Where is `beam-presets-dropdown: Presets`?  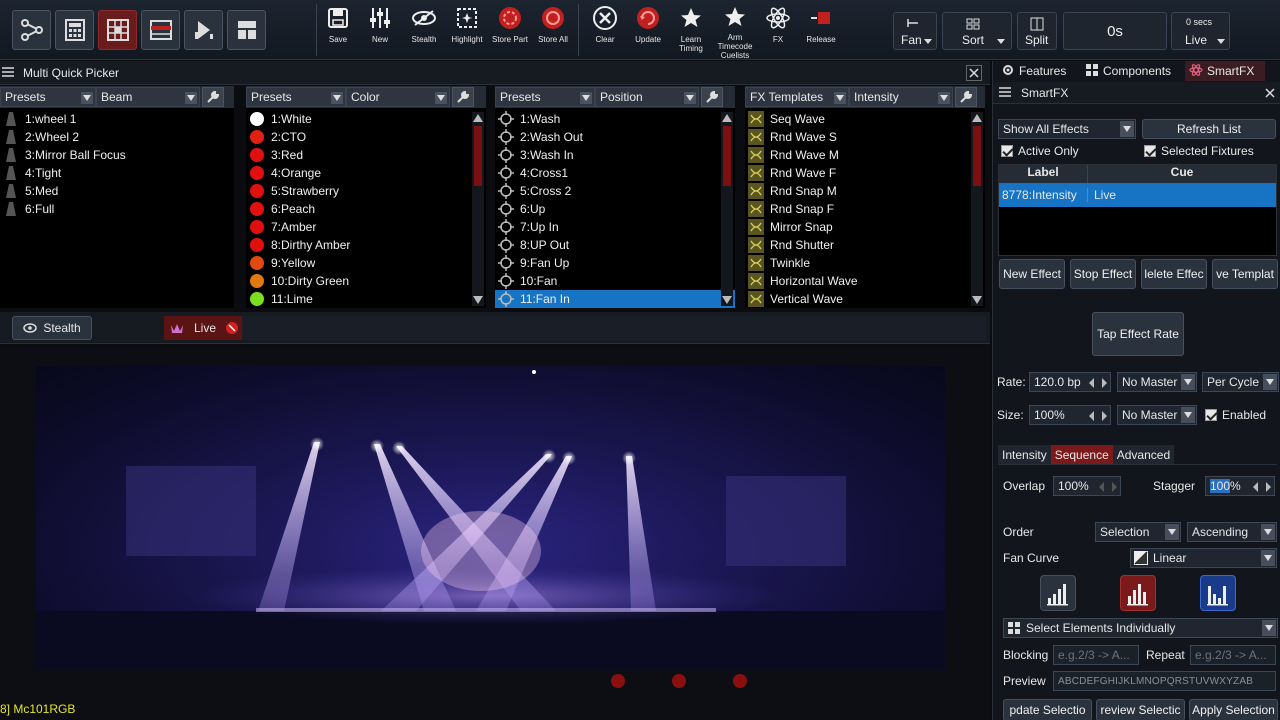 beam-presets-dropdown: Presets is located at coordinates (48, 97).